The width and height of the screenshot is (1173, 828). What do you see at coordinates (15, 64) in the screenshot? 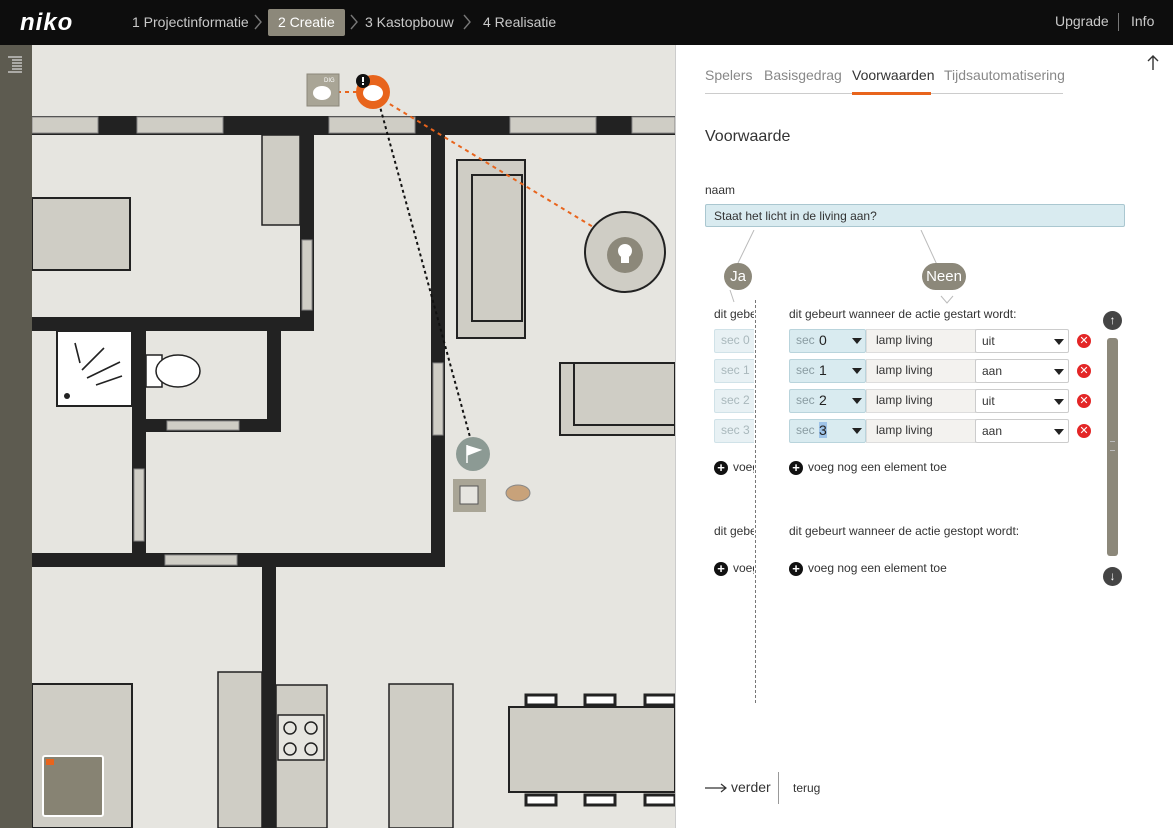
I see `menu-icon` at bounding box center [15, 64].